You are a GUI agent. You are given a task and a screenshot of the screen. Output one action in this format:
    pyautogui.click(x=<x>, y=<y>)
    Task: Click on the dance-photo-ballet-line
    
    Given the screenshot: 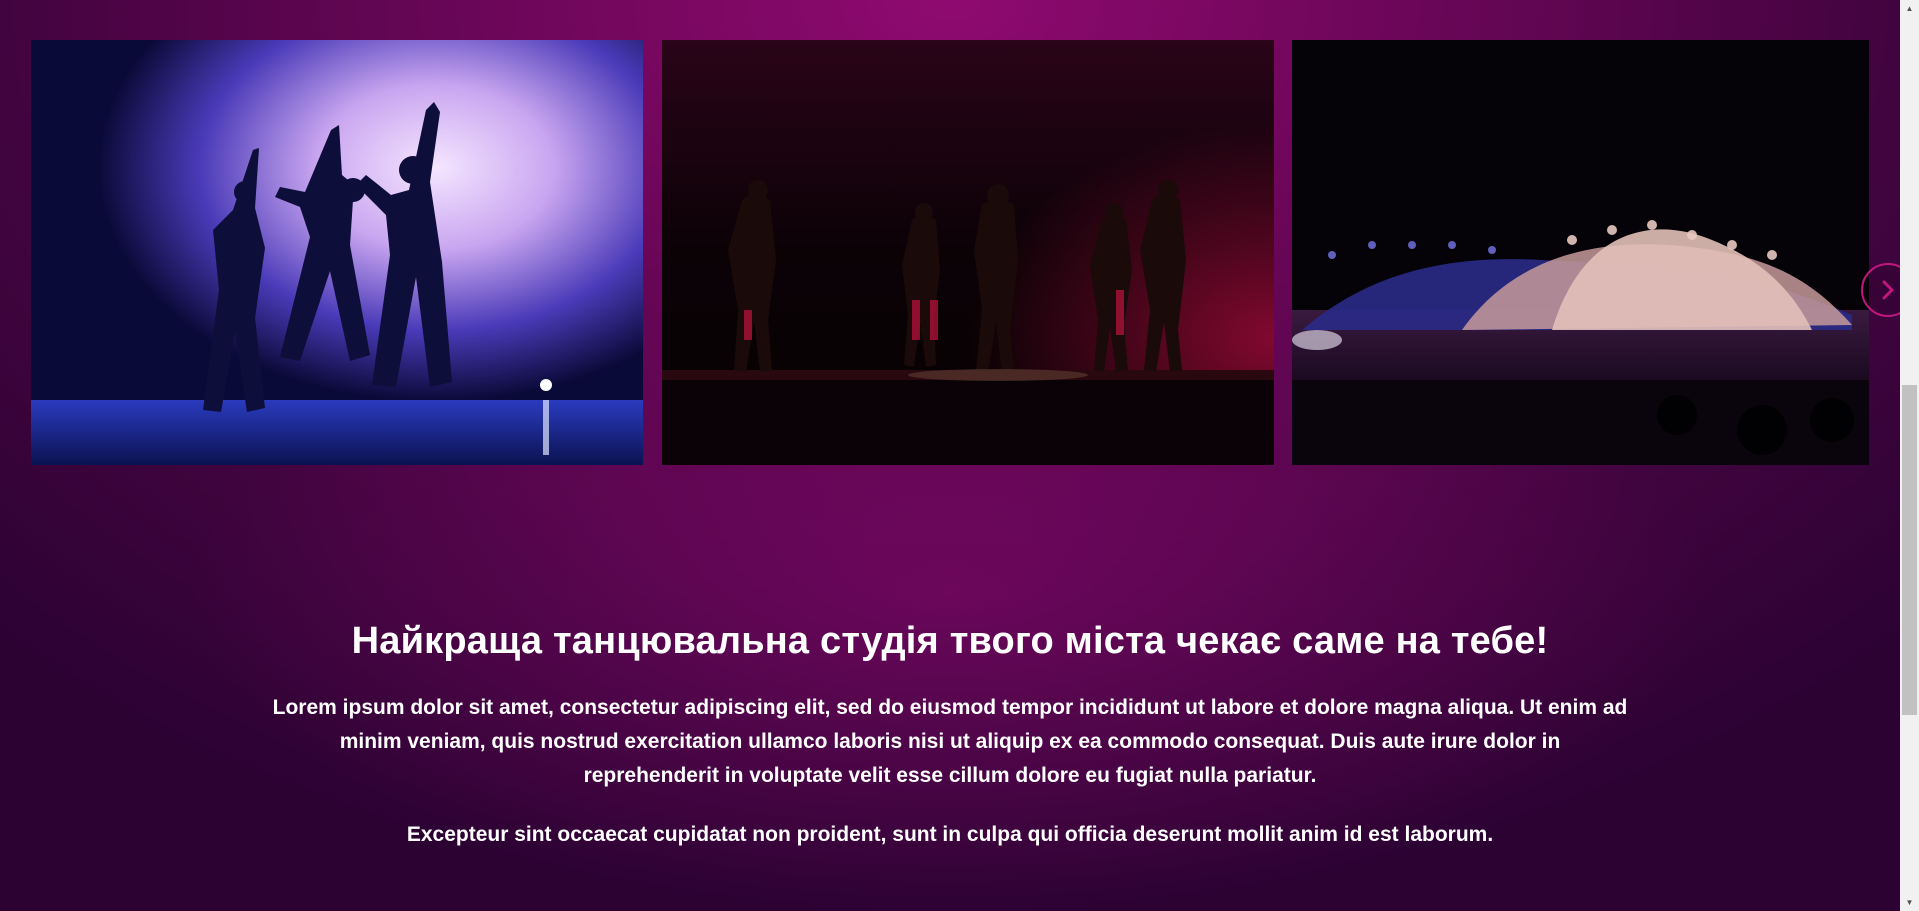 What is the action you would take?
    pyautogui.click(x=1580, y=252)
    